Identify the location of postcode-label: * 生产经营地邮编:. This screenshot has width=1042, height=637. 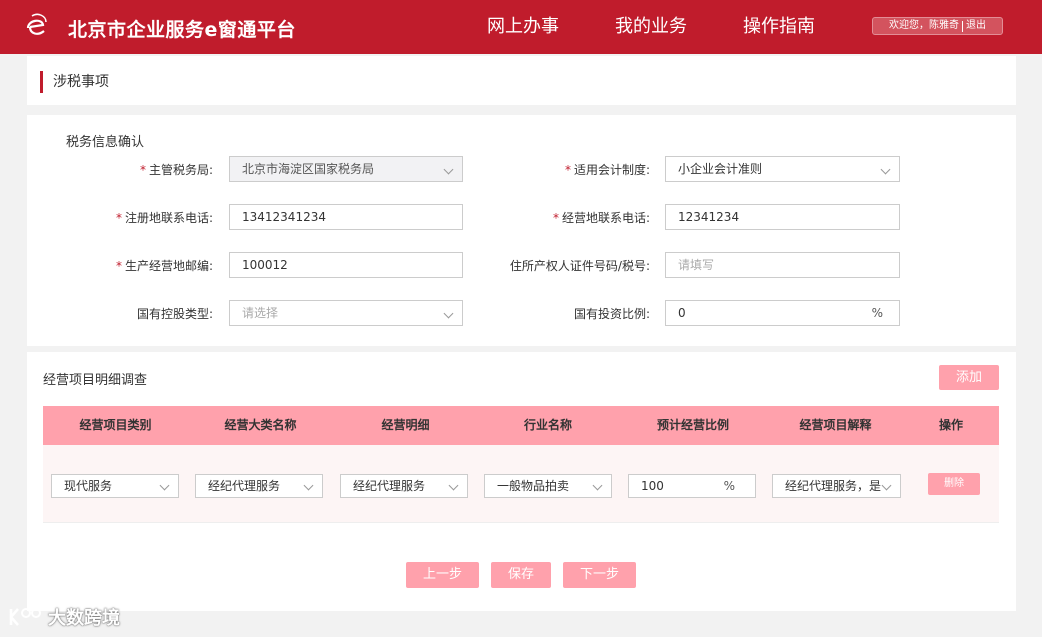
(164, 266).